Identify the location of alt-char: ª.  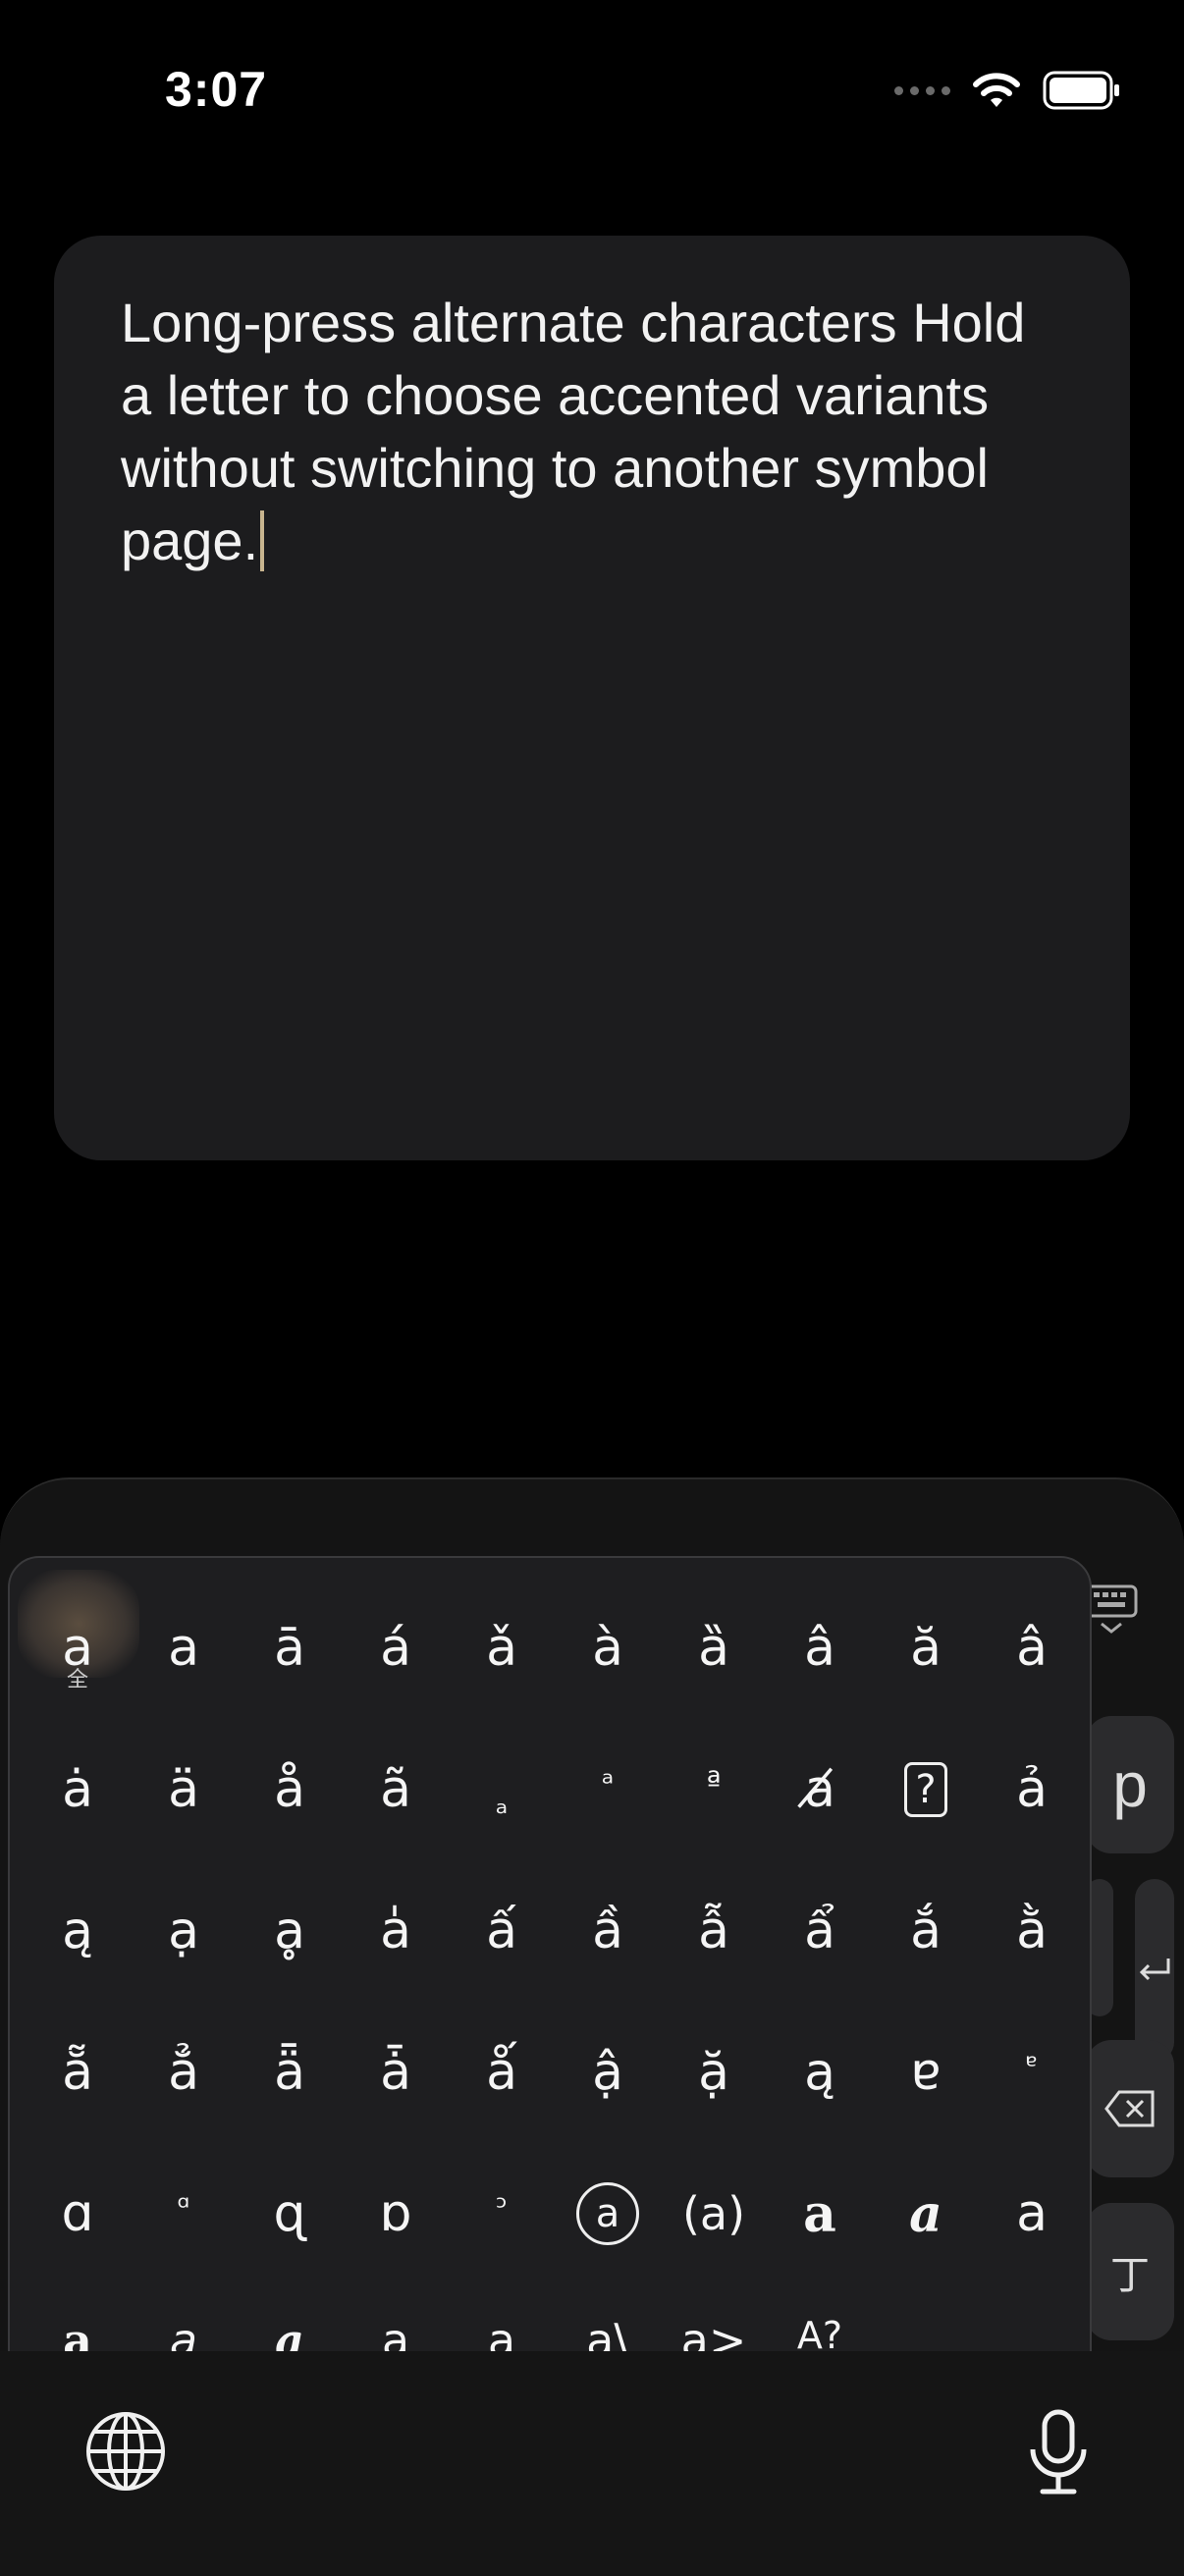
(714, 1789).